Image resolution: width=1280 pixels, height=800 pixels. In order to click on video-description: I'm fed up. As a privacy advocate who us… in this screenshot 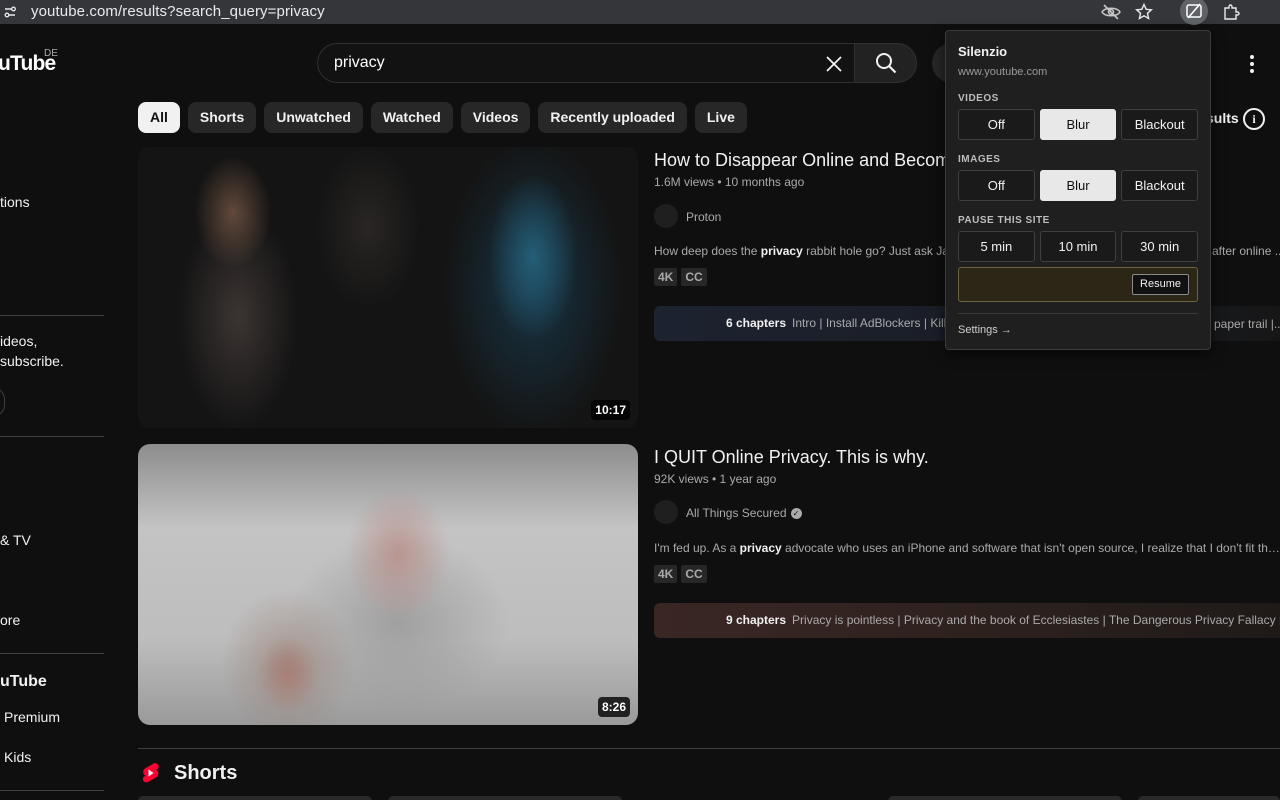, I will do `click(967, 548)`.